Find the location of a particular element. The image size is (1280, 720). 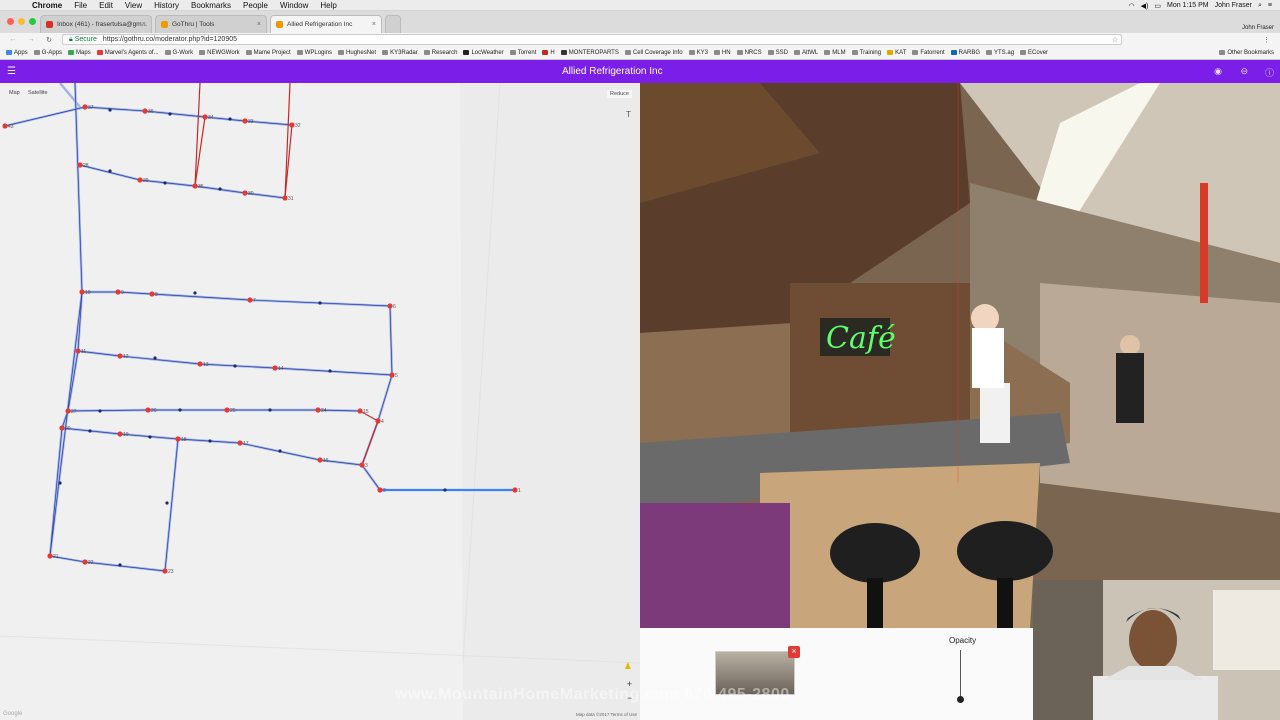

bookmark-item: Torrent is located at coordinates (522, 53).